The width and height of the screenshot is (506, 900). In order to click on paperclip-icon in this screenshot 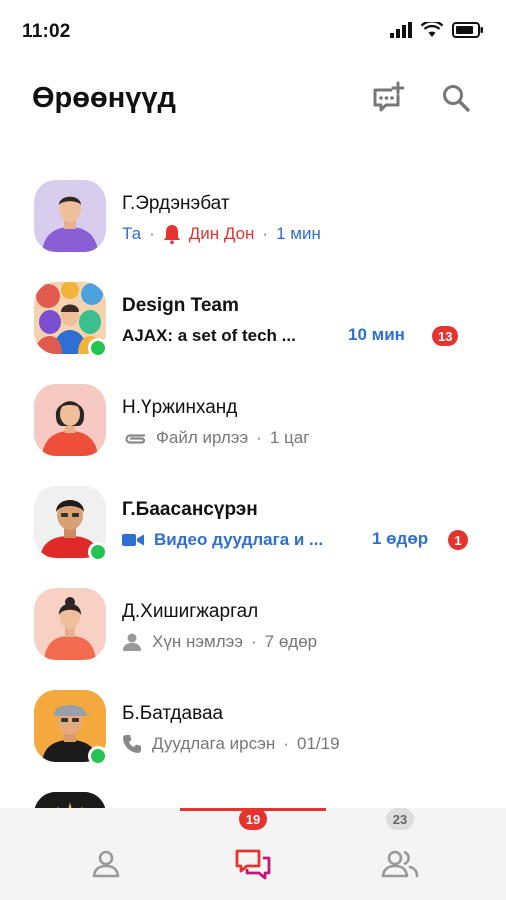, I will do `click(135, 438)`.